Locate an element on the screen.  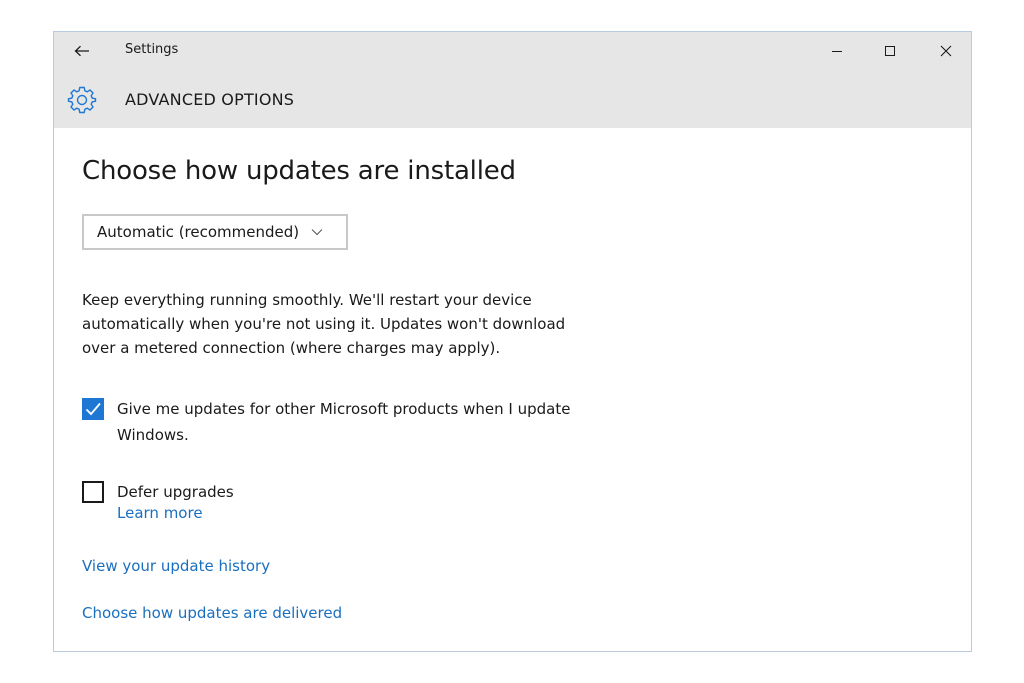
section-heading: Choose how updates are installed is located at coordinates (299, 171).